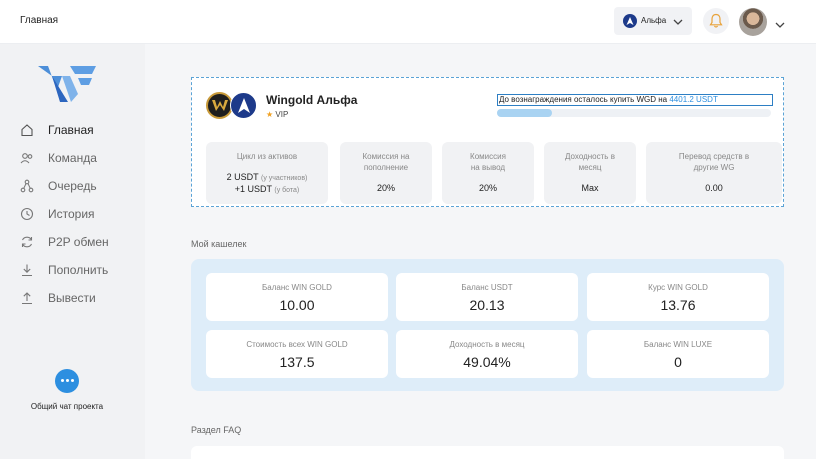 This screenshot has width=816, height=459. I want to click on sidebar-item-label: Очередь, so click(72, 186).